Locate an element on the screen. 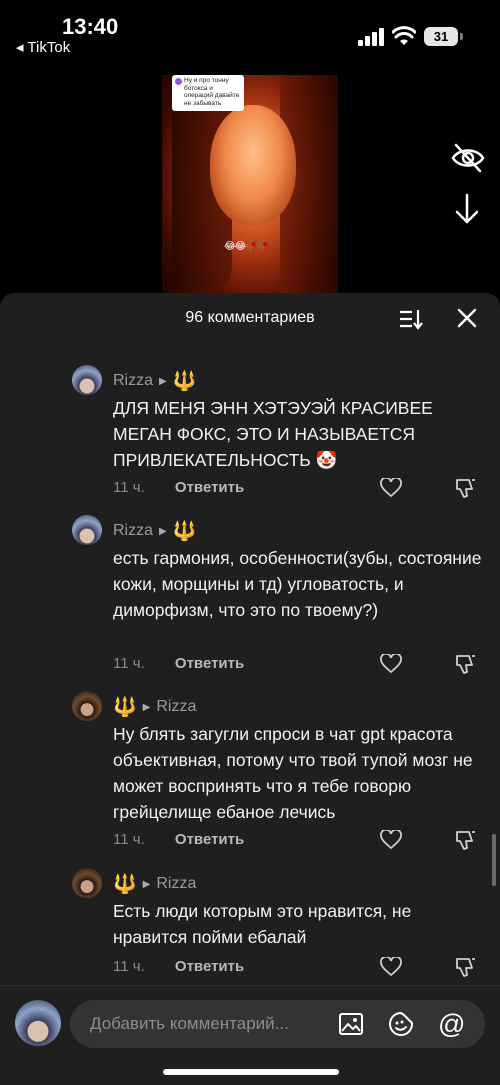 The image size is (500, 1085). status-time: 13:40 is located at coordinates (90, 26).